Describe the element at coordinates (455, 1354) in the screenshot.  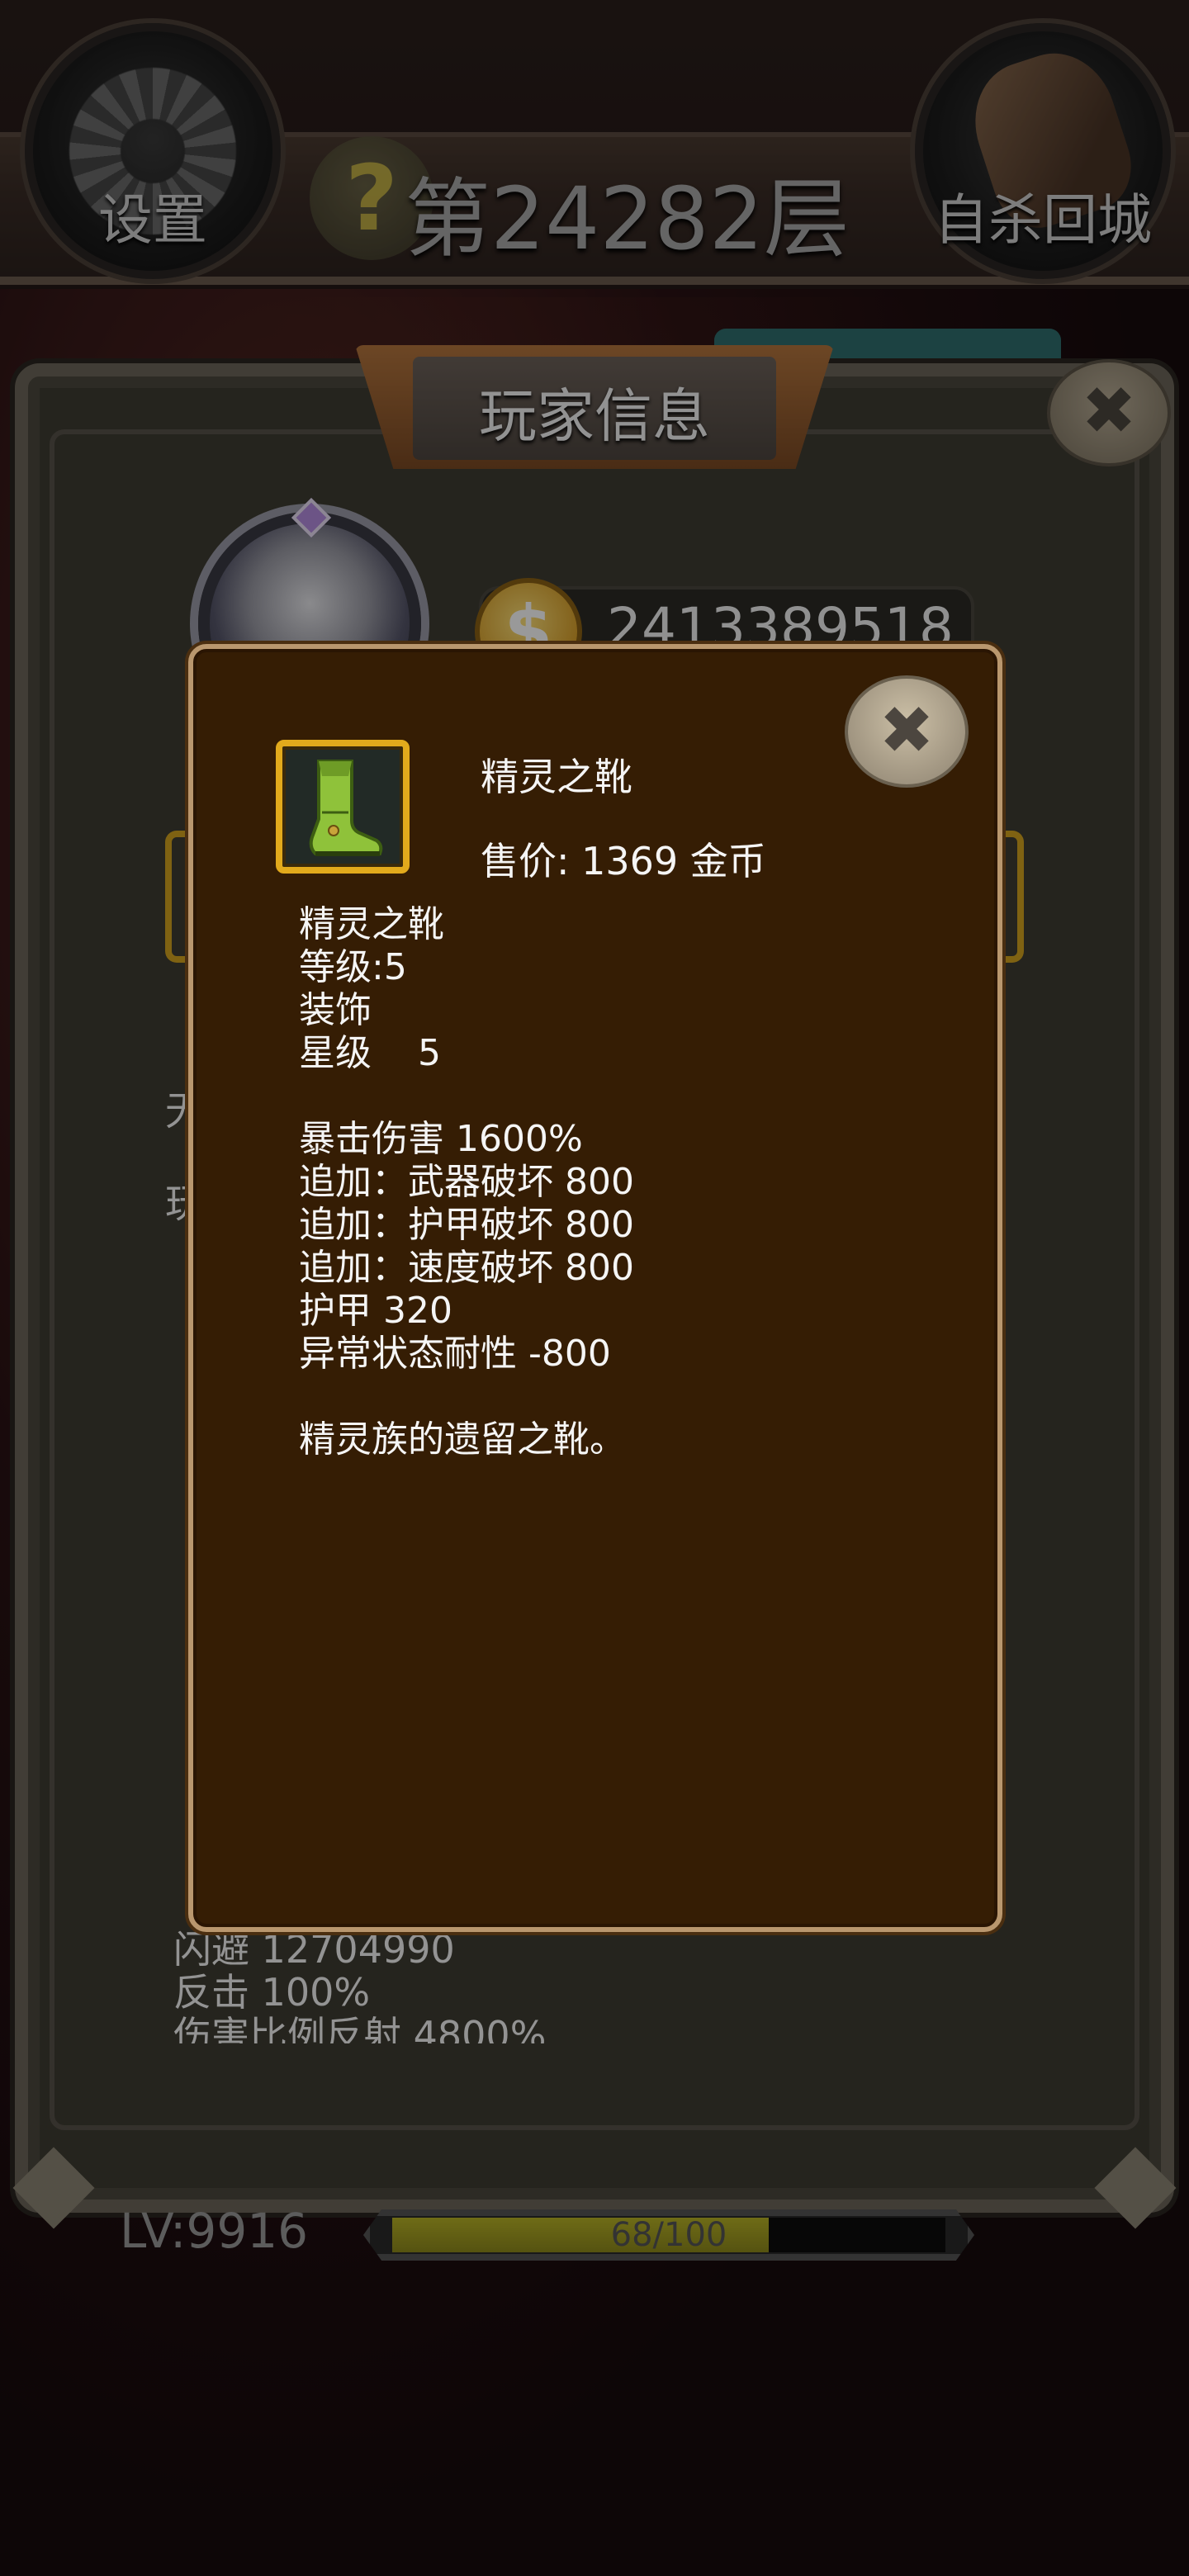
I see `detail-line: 异常状态耐性 -800` at that location.